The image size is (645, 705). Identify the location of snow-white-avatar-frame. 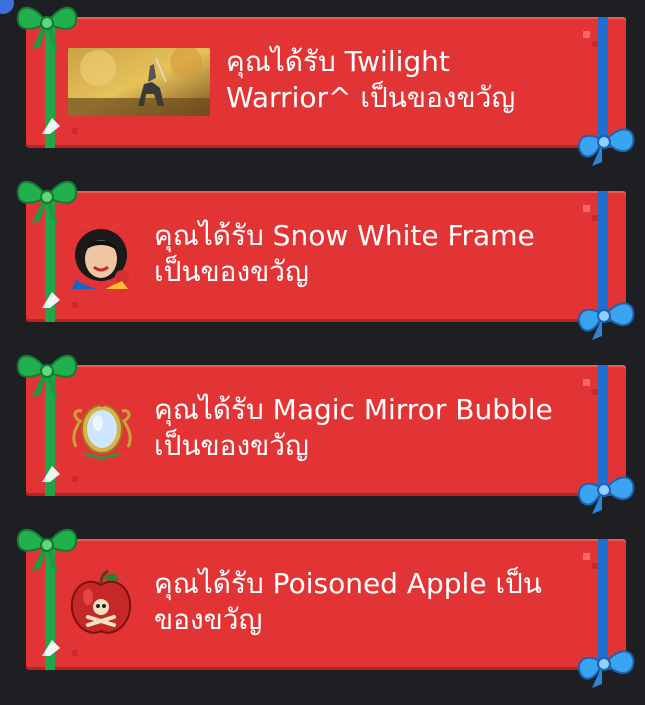
(101, 255).